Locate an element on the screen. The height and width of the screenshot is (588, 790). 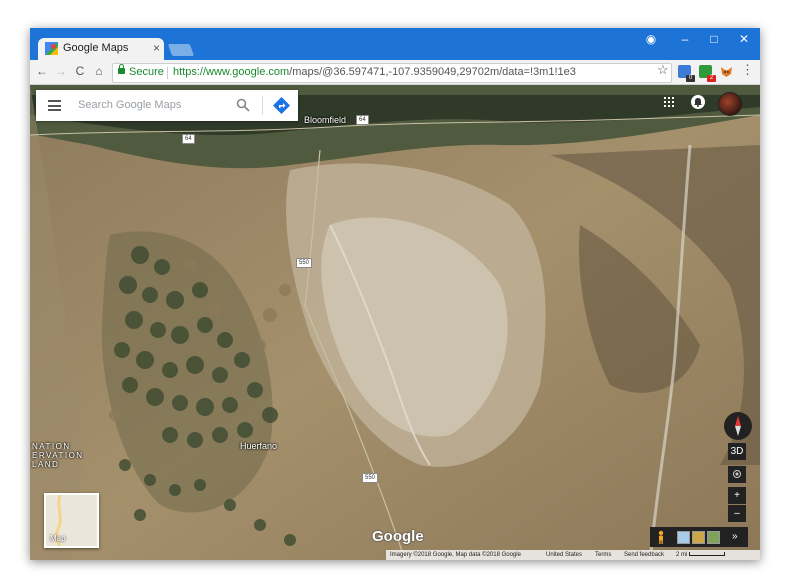
my-location-button is located at coordinates (737, 474).